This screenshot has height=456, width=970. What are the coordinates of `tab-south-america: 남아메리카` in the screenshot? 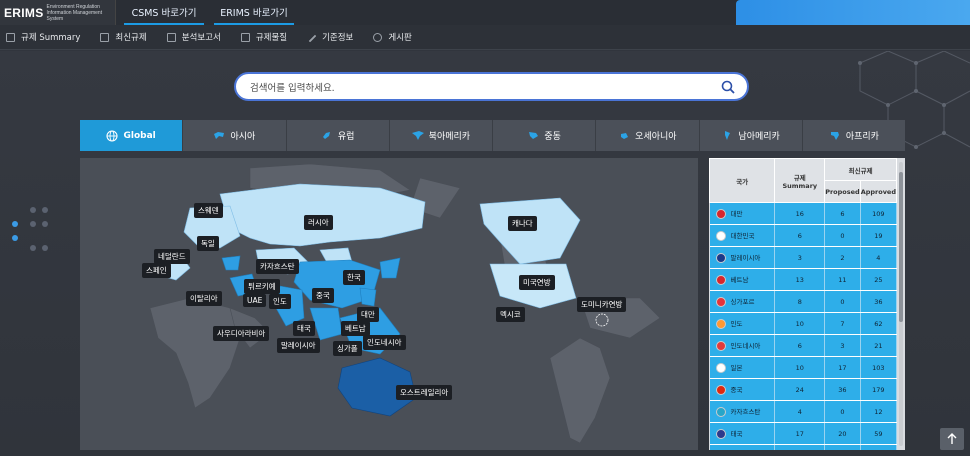 It's located at (751, 135).